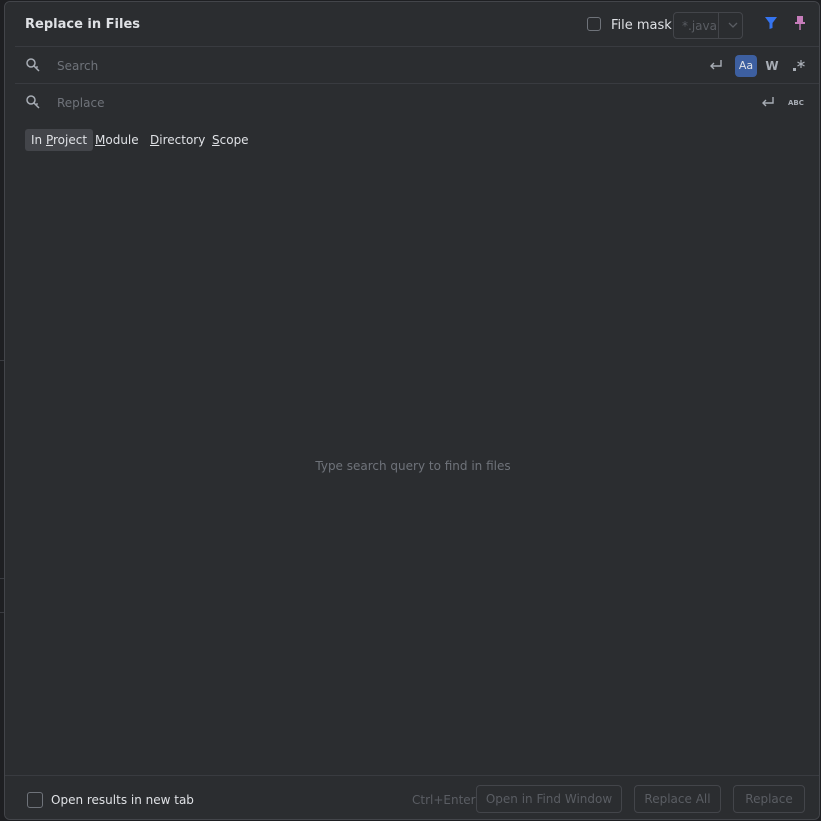 This screenshot has height=821, width=821. I want to click on replace-all-button: Replace All, so click(677, 799).